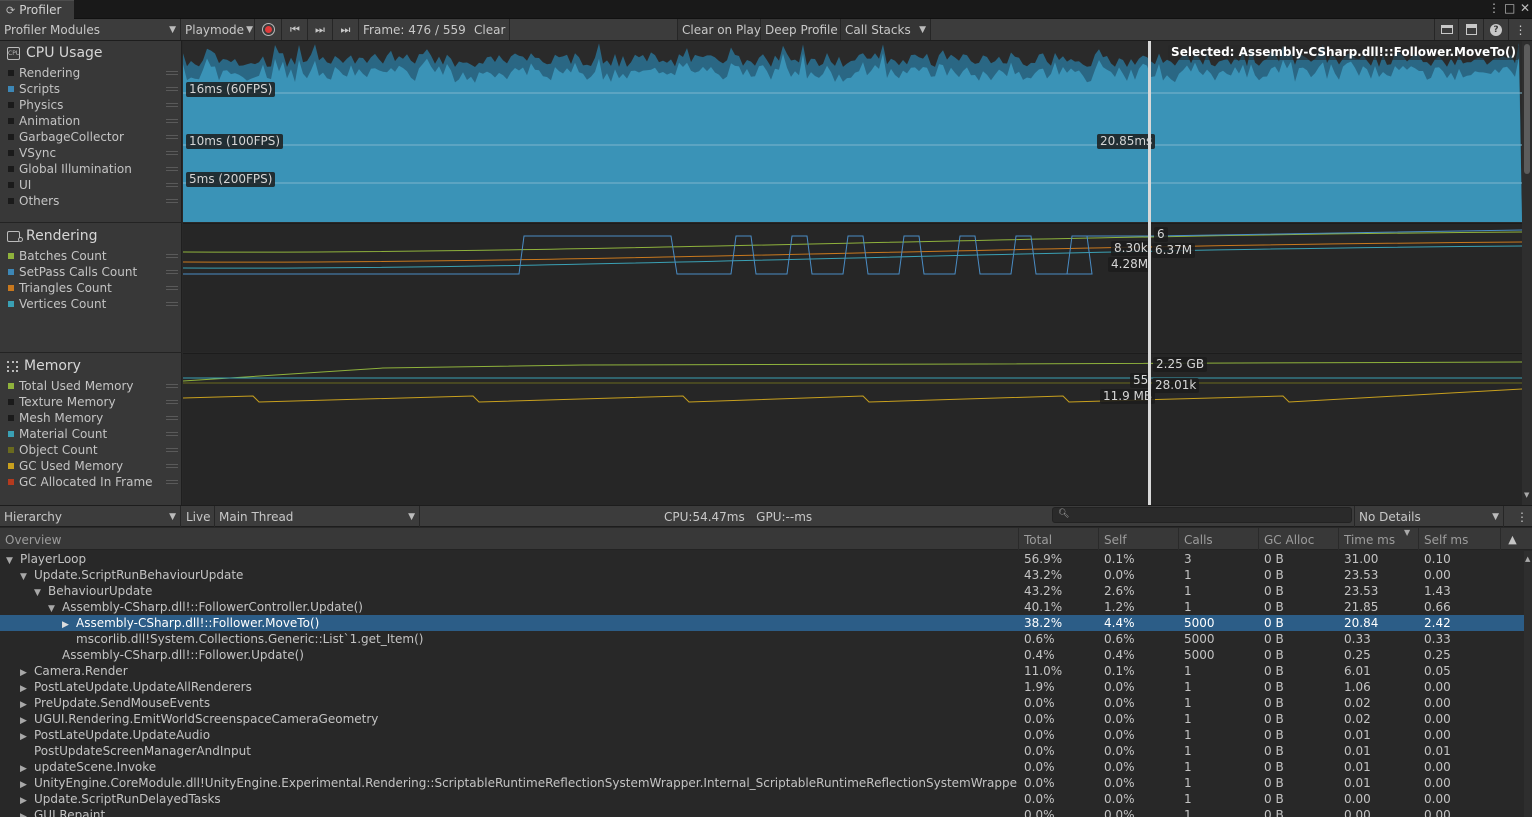 The width and height of the screenshot is (1532, 817). I want to click on live-toggle: Live, so click(198, 516).